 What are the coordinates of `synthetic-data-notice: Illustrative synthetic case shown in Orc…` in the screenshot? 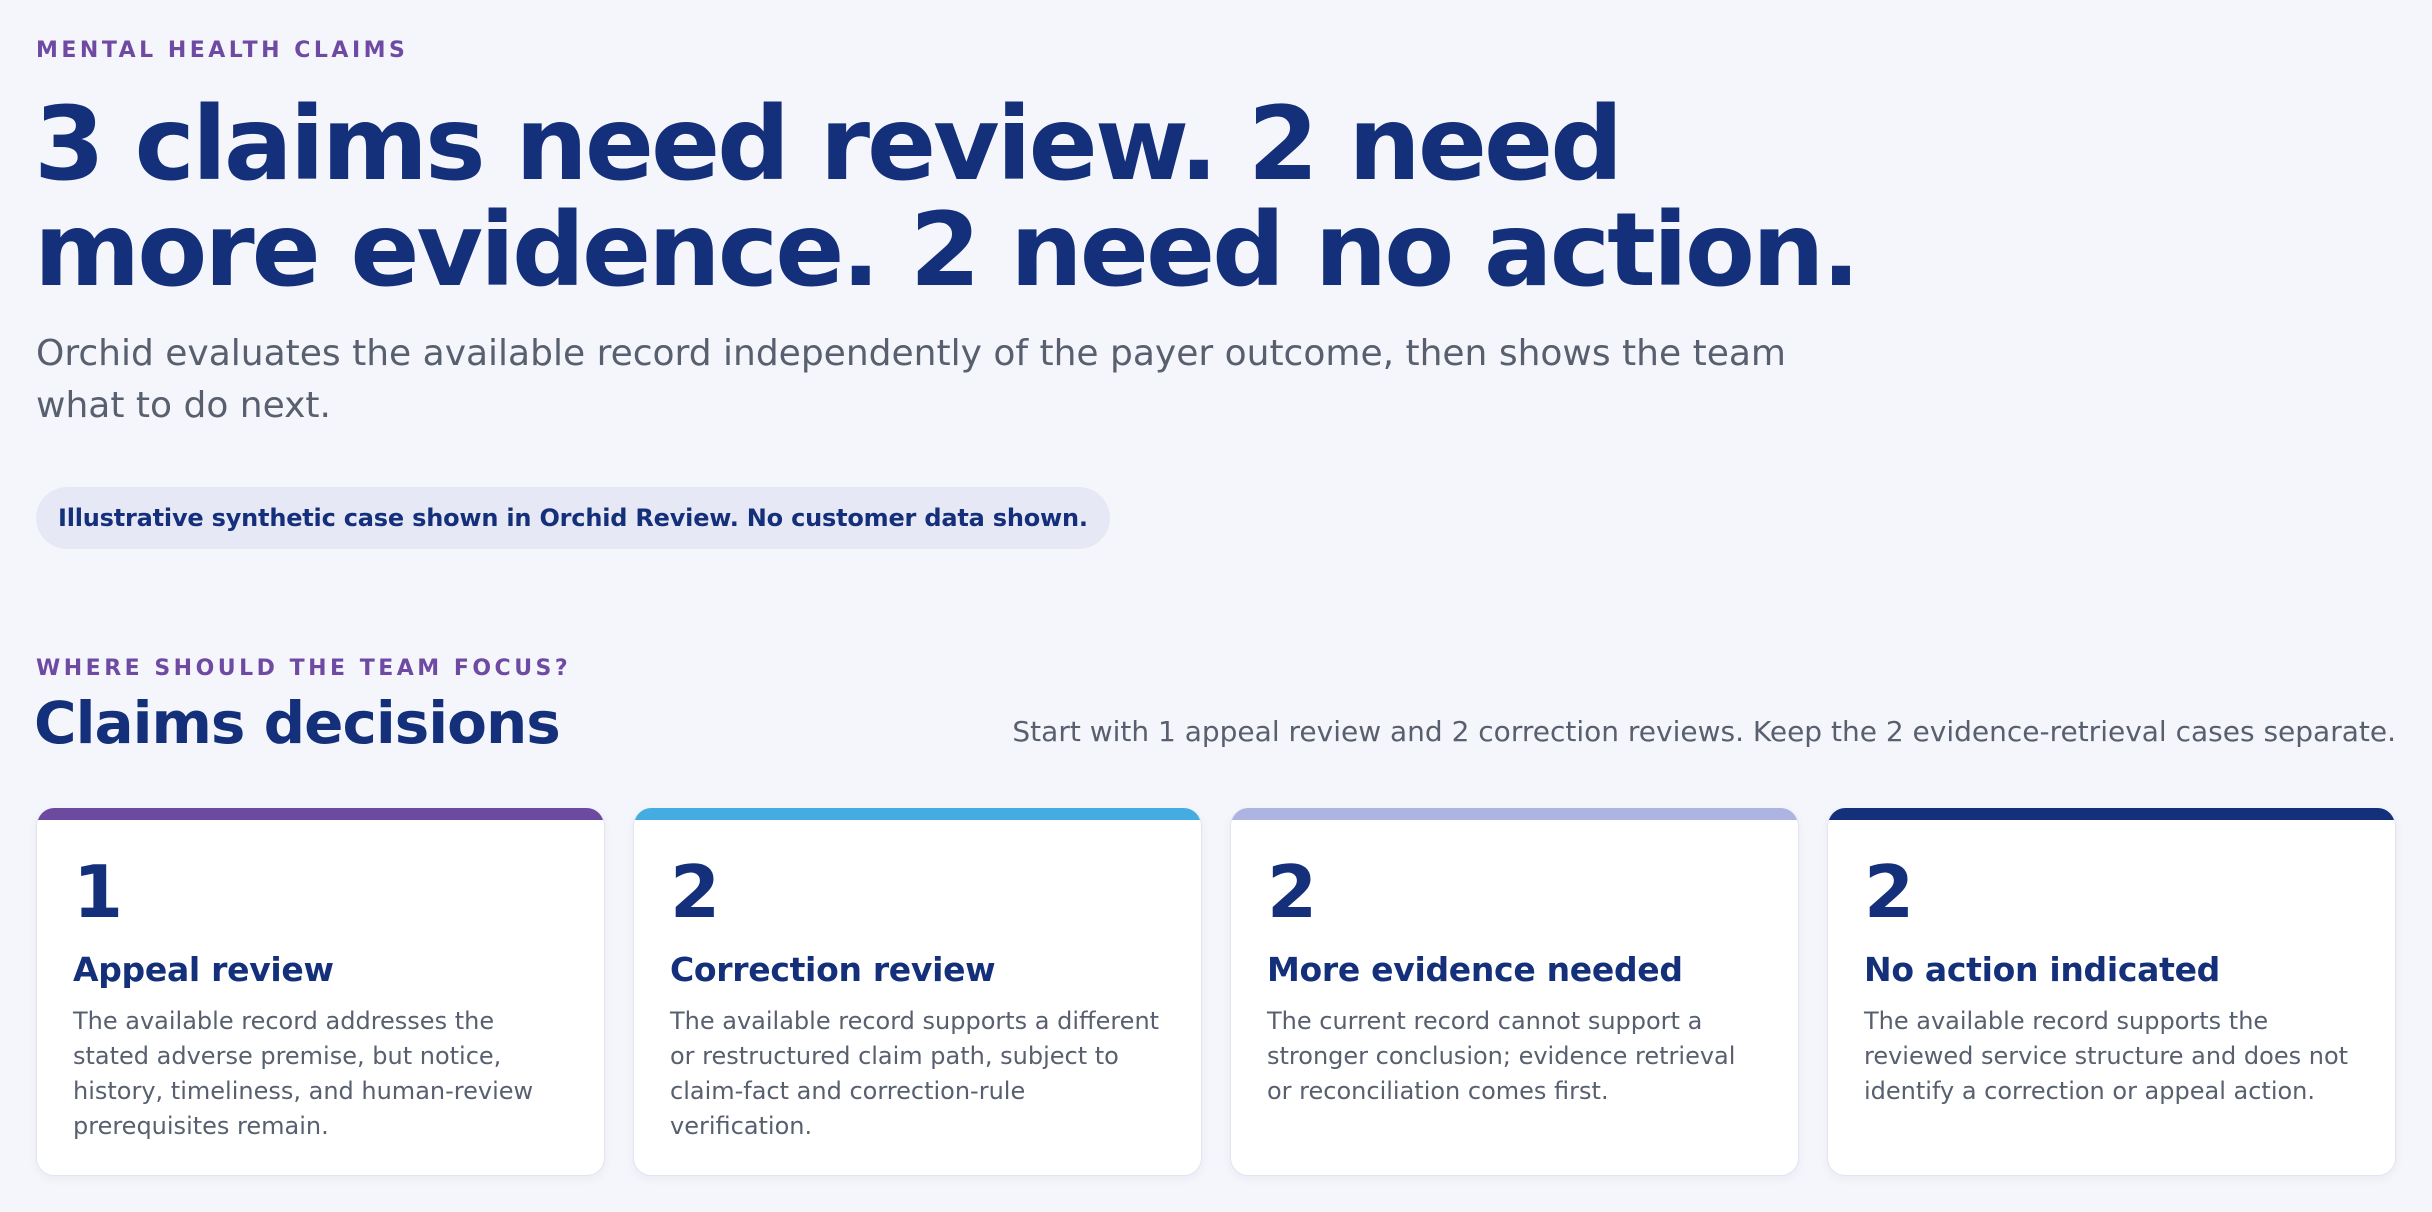 It's located at (573, 518).